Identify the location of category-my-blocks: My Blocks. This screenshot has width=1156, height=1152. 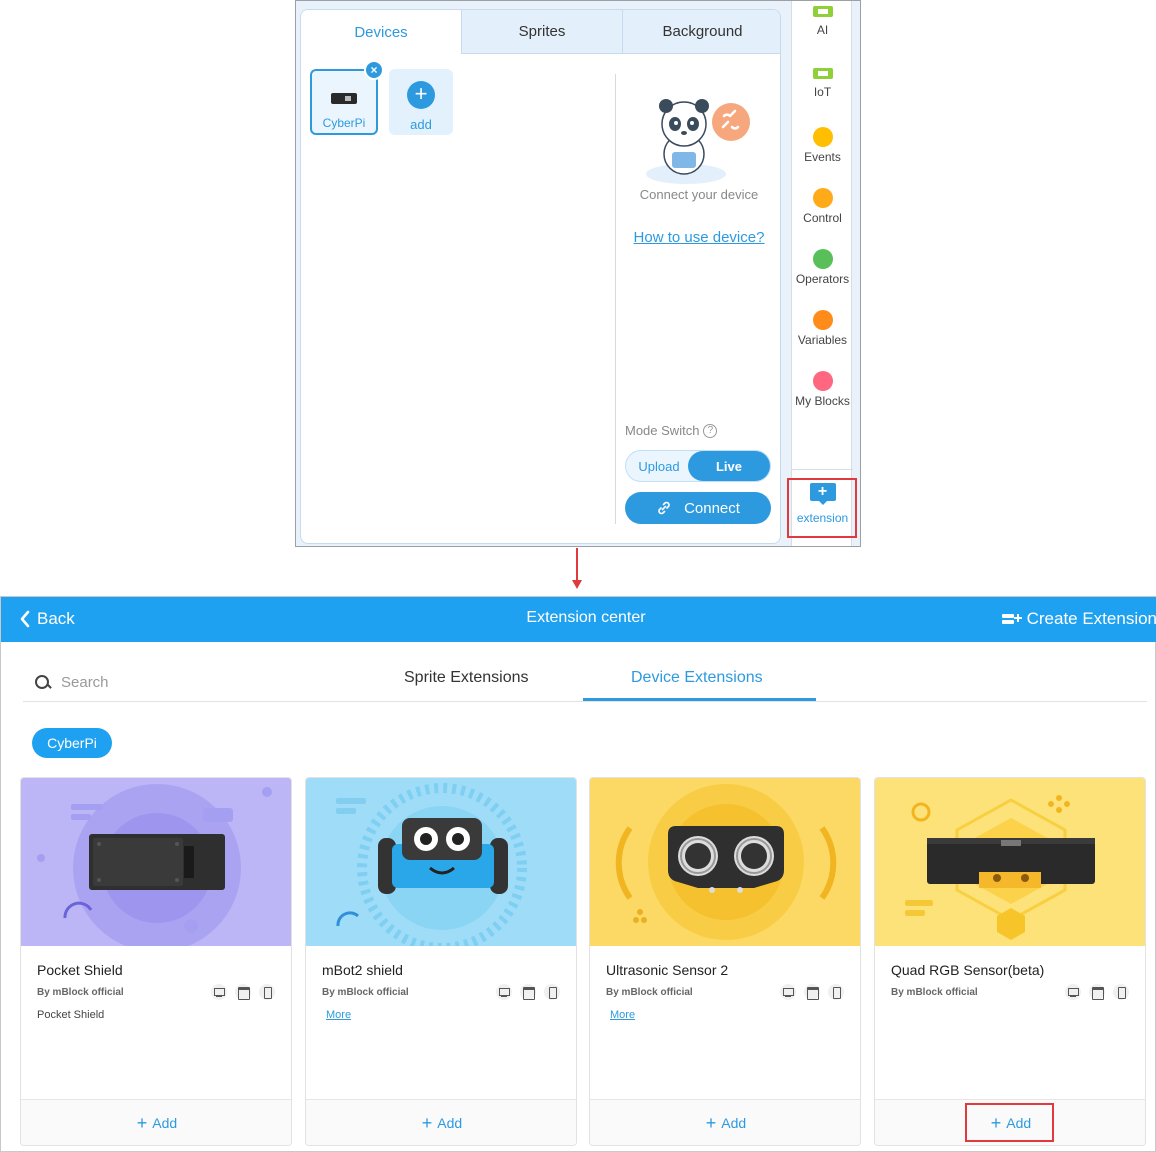
(822, 389).